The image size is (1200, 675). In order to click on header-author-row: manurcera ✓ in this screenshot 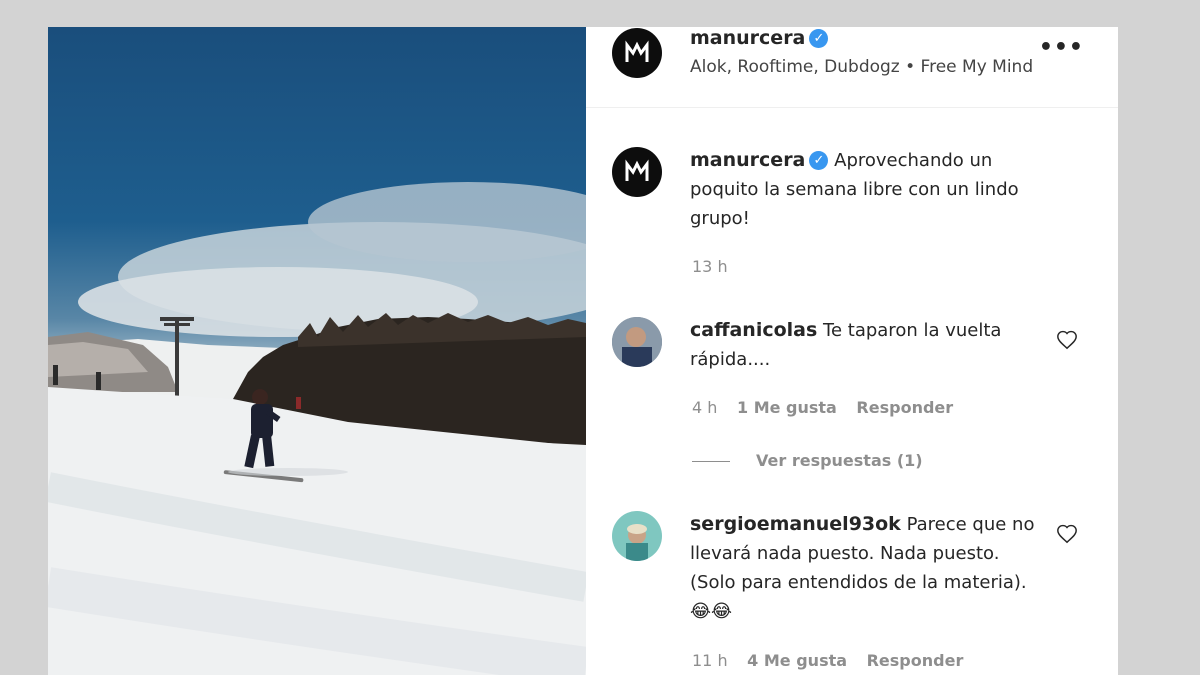, I will do `click(759, 38)`.